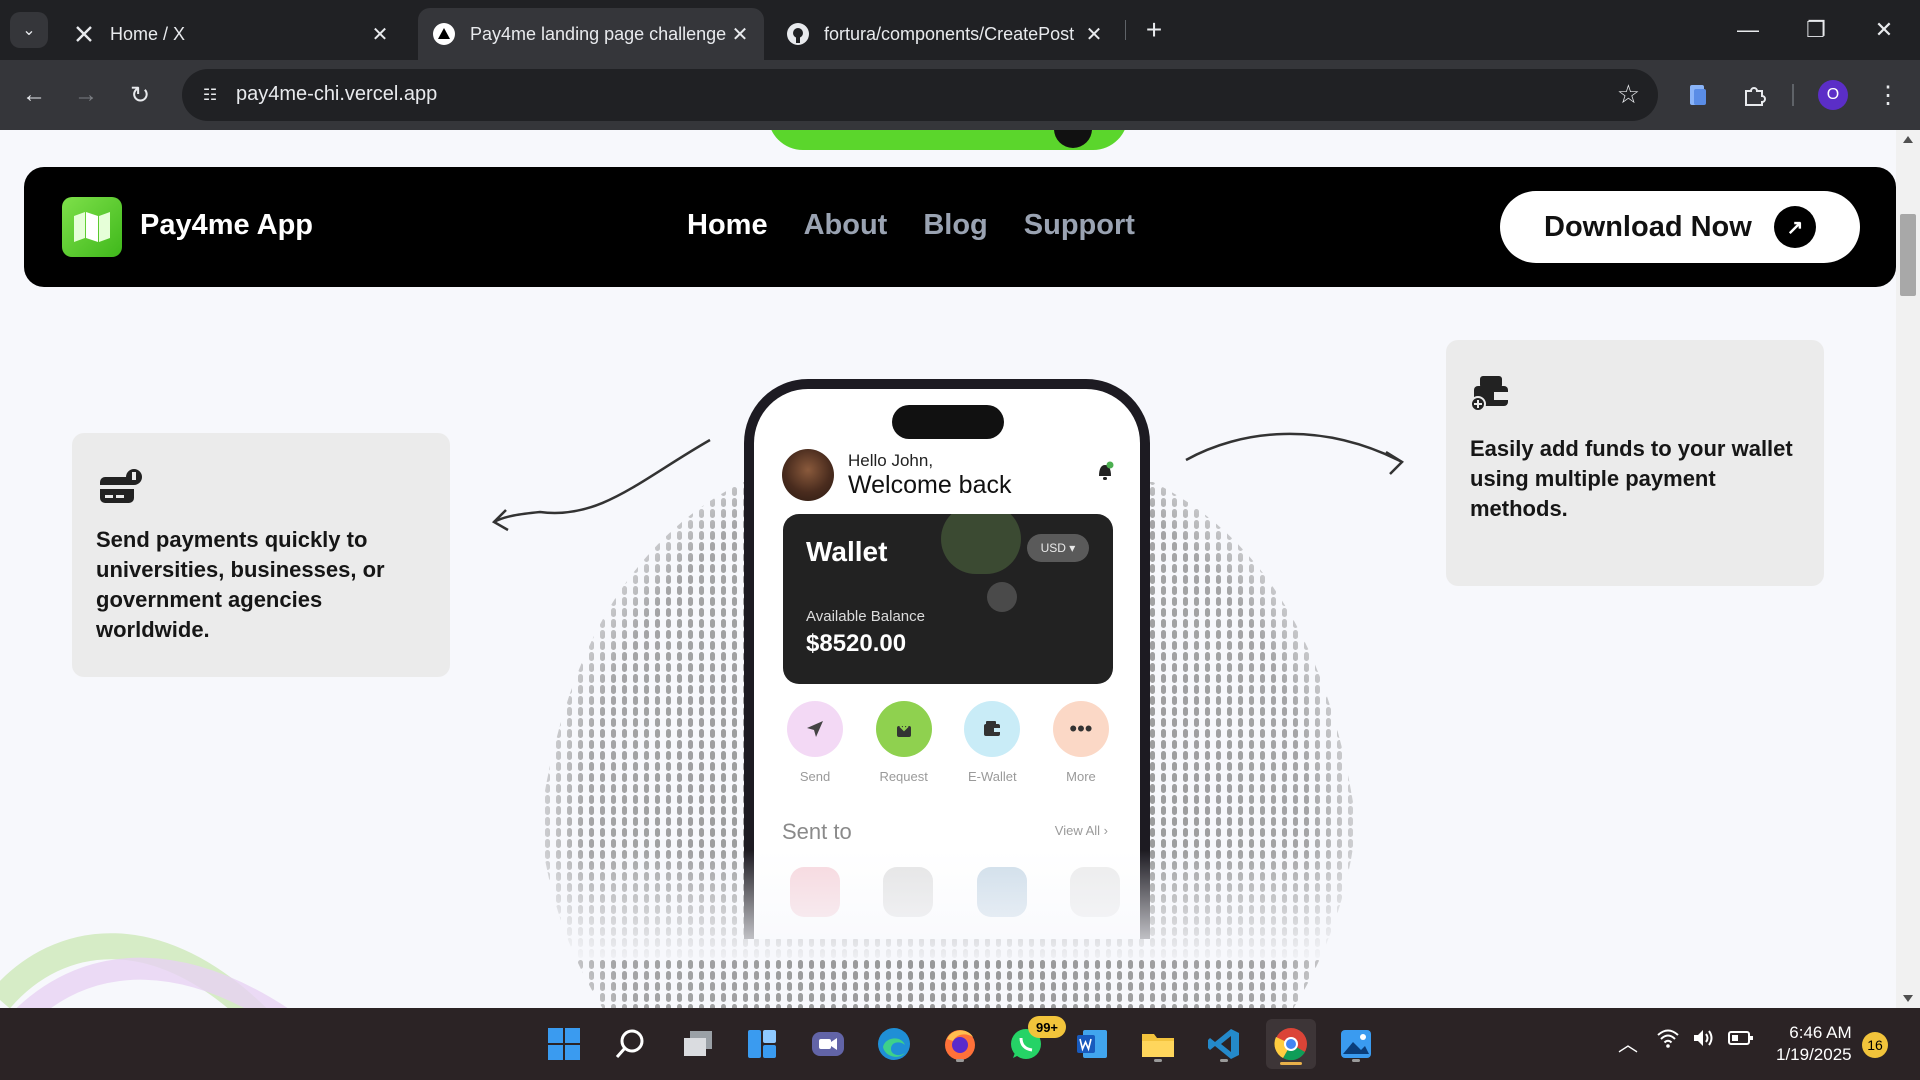  I want to click on dynamic-island, so click(948, 422).